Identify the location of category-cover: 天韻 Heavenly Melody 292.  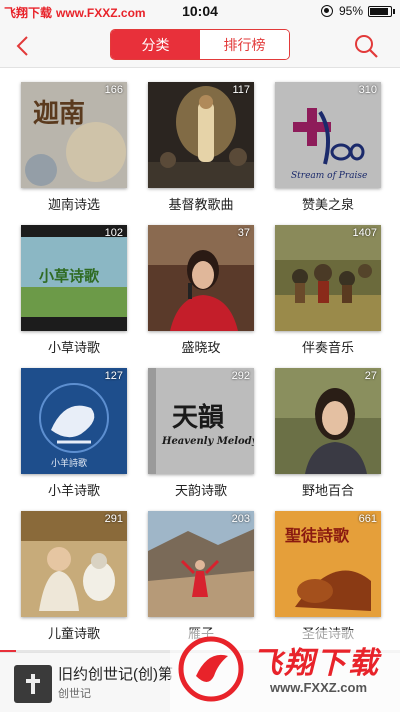
(201, 421).